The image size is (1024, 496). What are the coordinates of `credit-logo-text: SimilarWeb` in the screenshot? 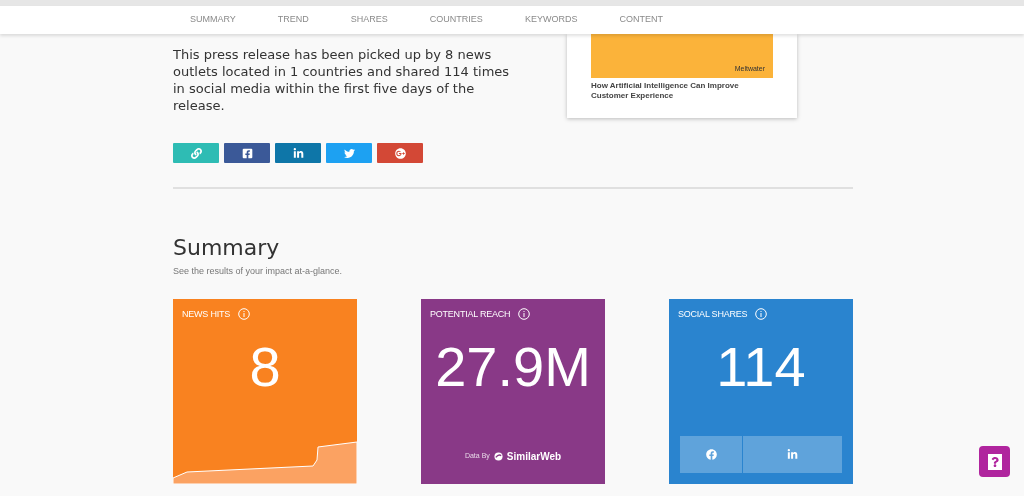 It's located at (534, 456).